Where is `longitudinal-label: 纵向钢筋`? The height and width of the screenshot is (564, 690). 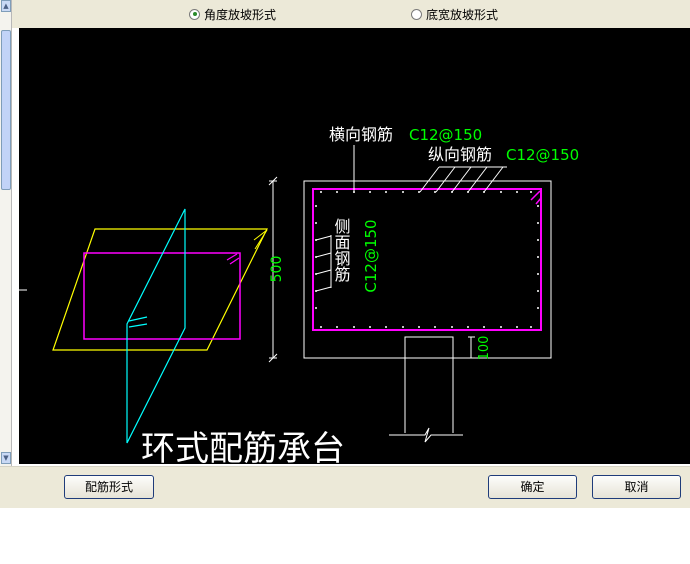 longitudinal-label: 纵向钢筋 is located at coordinates (460, 154).